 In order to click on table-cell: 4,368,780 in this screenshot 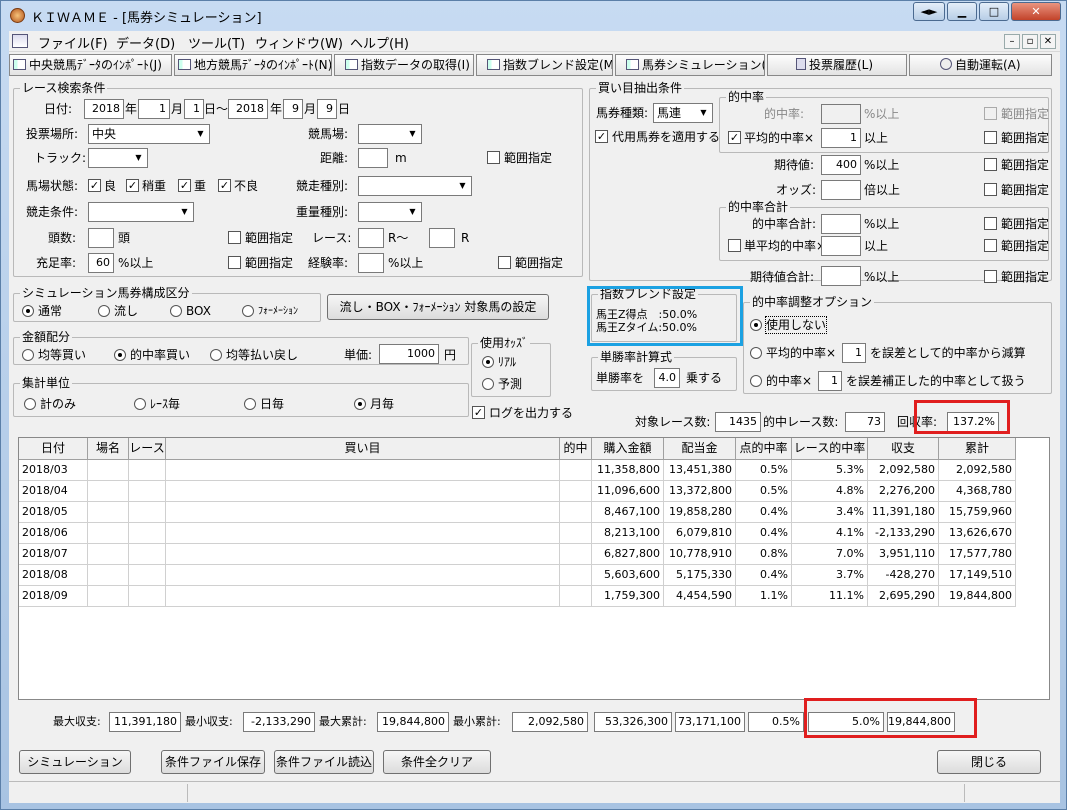, I will do `click(977, 491)`.